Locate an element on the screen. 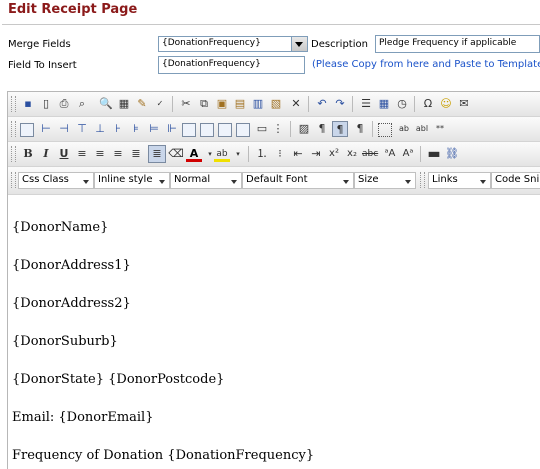 Image resolution: width=540 pixels, height=469 pixels. new-document-icon: ▯ is located at coordinates (46, 104).